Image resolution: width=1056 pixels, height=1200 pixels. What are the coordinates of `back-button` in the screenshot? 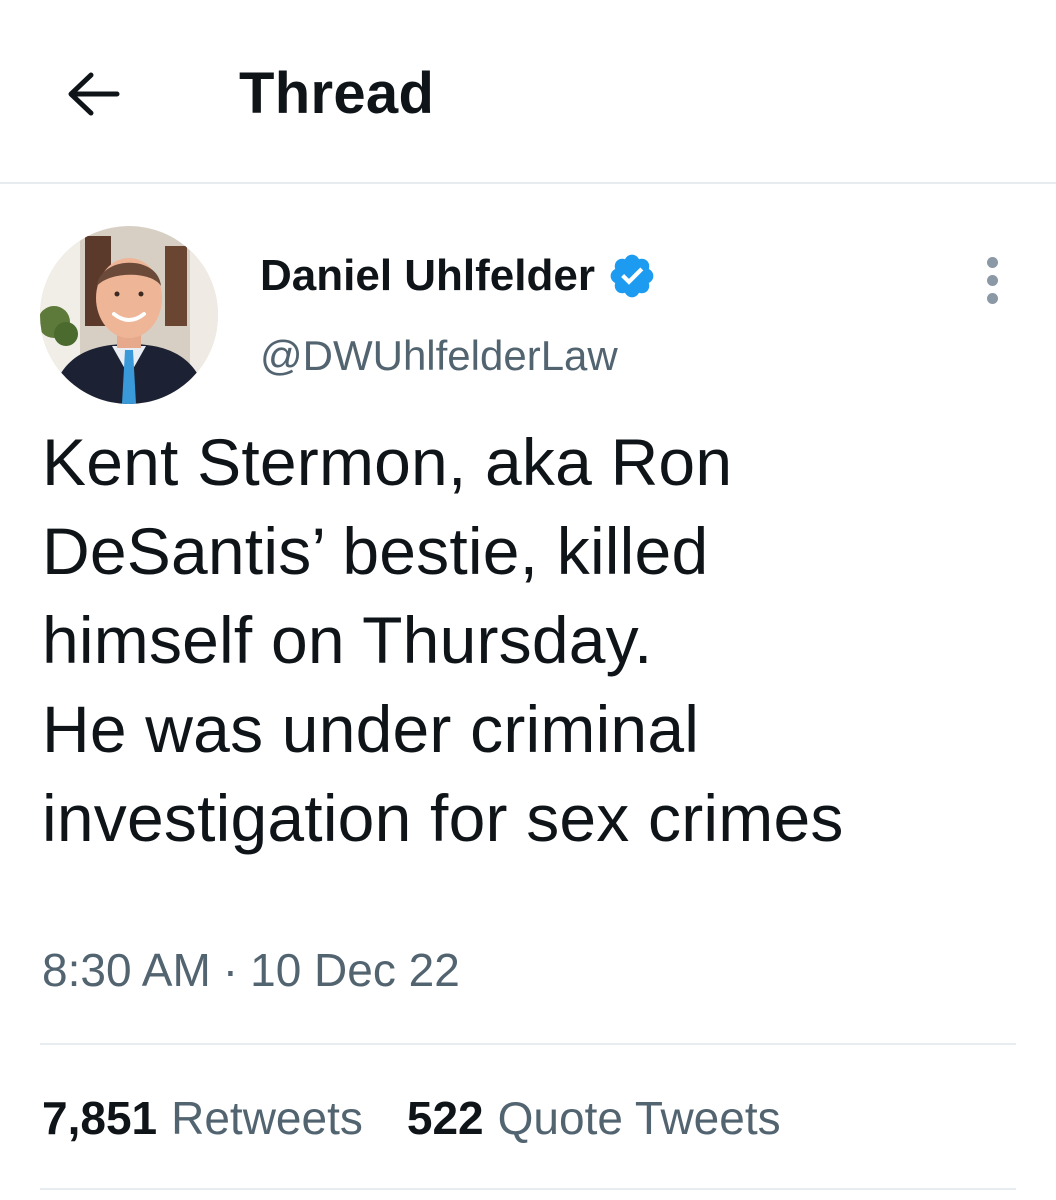 It's located at (93, 94).